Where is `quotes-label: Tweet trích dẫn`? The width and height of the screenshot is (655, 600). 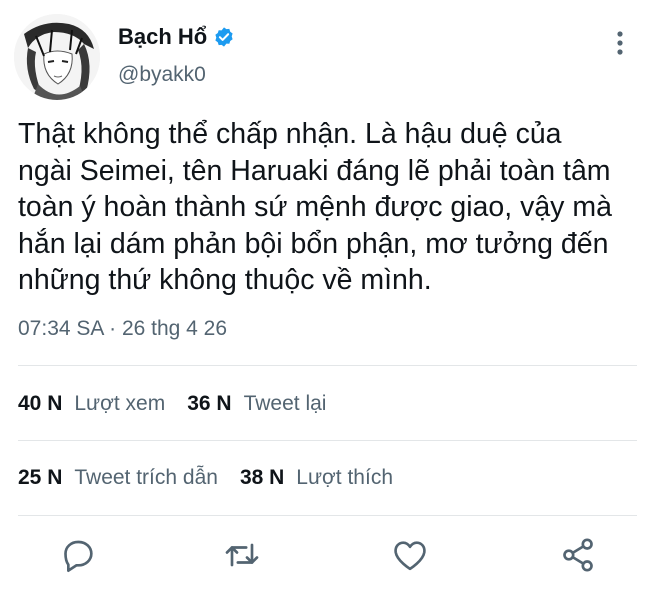
quotes-label: Tweet trích dẫn is located at coordinates (146, 478).